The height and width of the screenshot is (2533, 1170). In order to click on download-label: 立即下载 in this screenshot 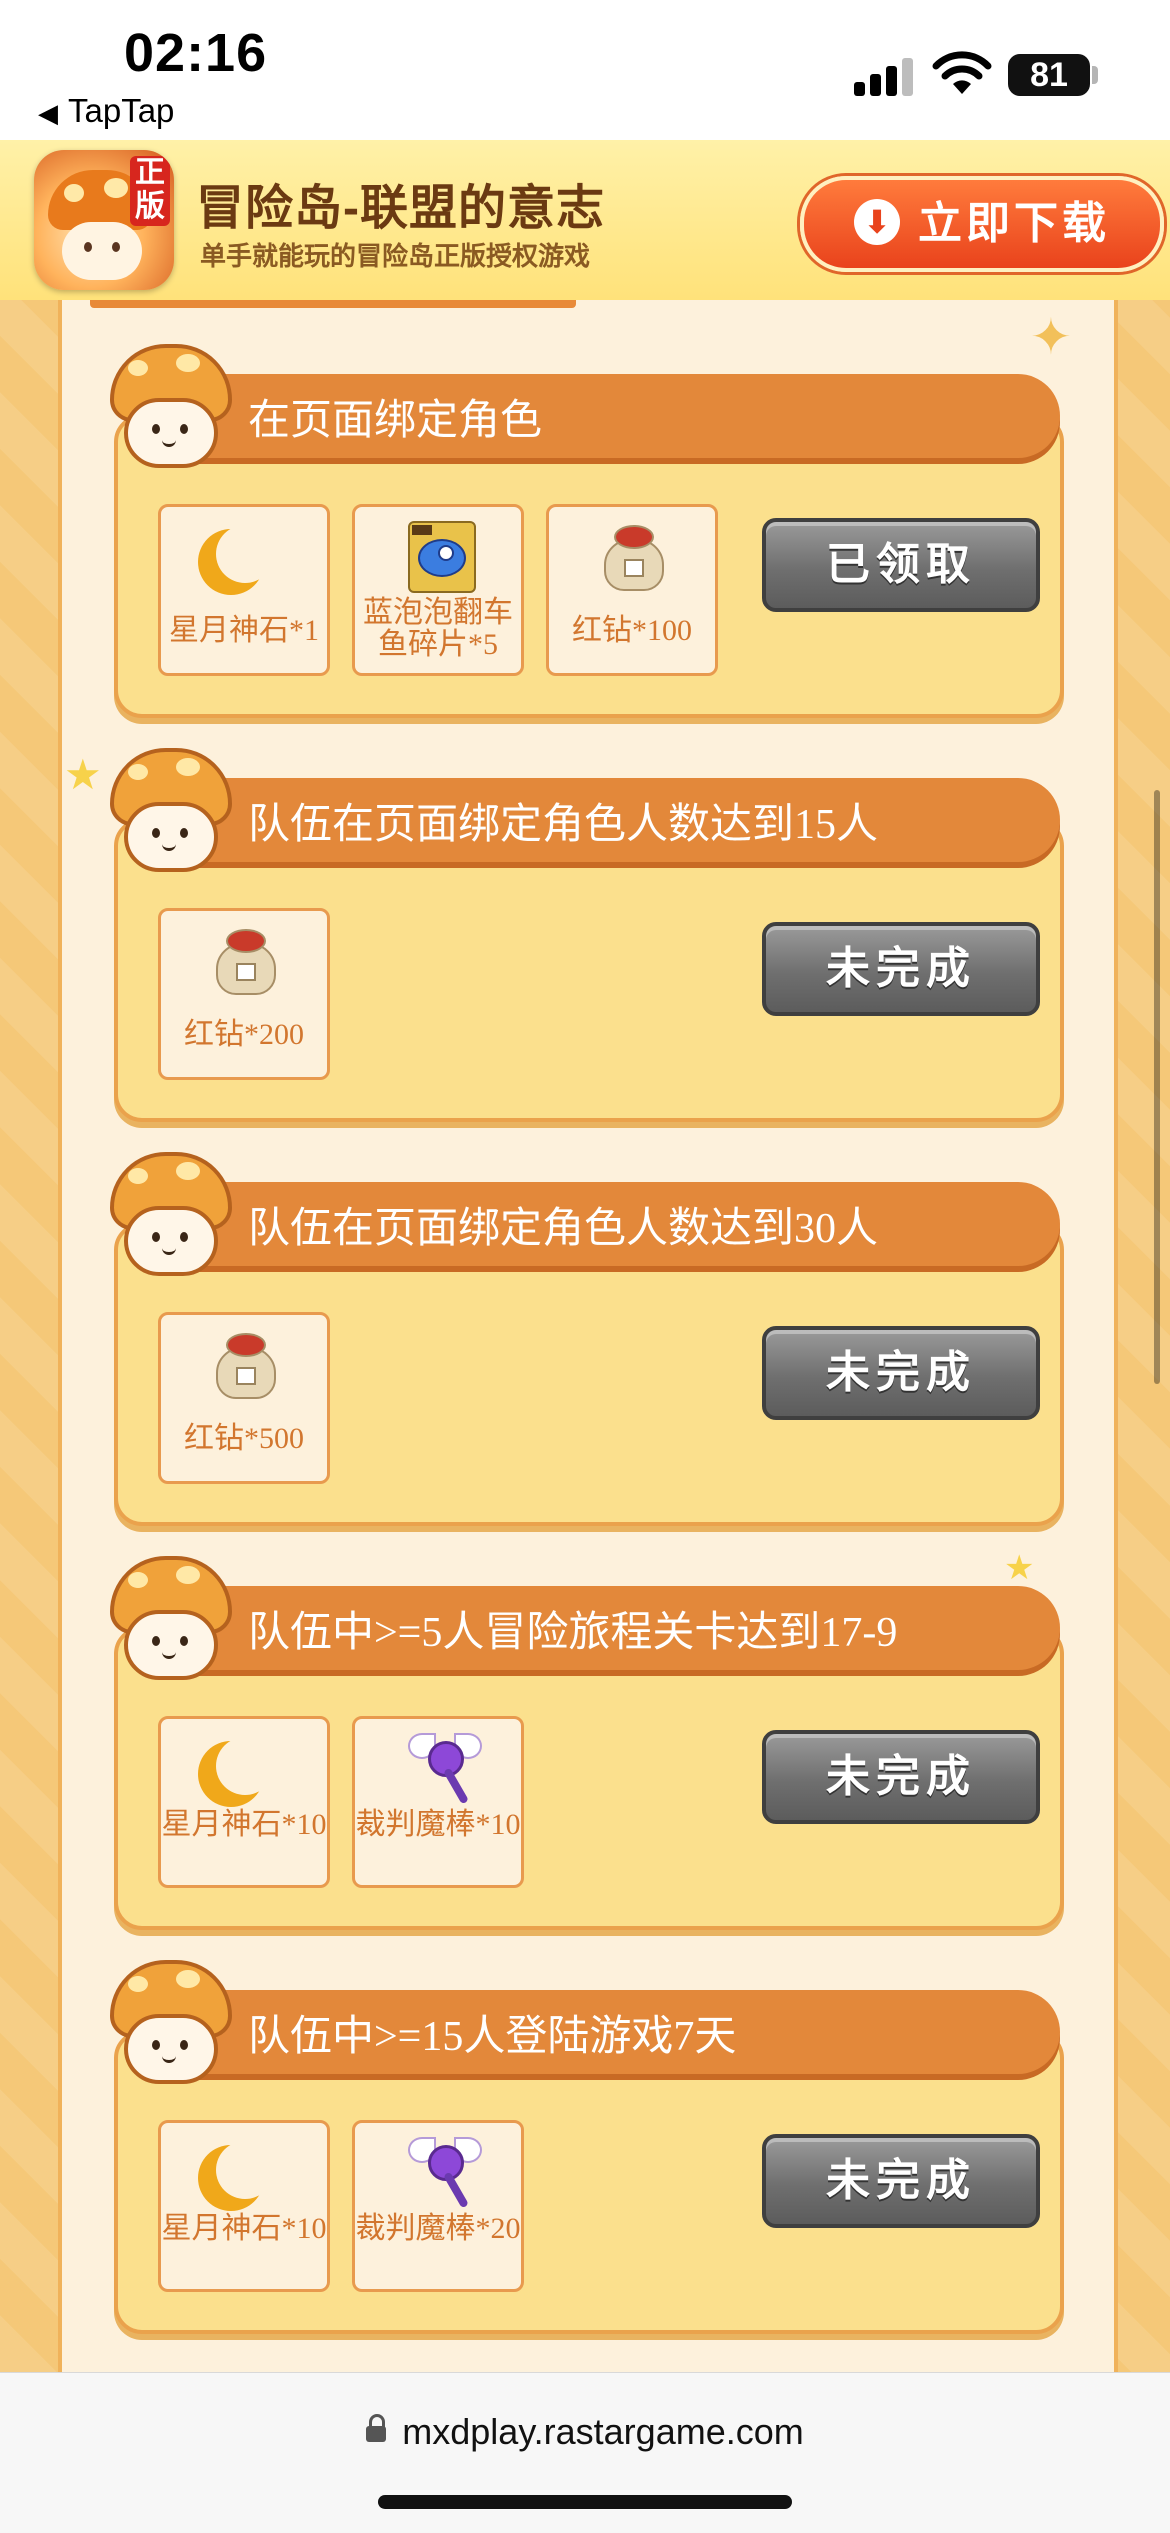, I will do `click(1014, 223)`.